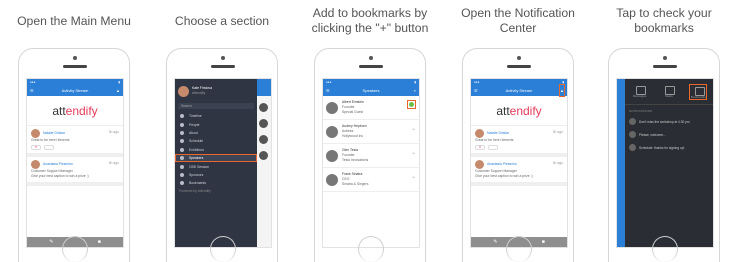  Describe the element at coordinates (216, 150) in the screenshot. I see `menu-item-exhibitors: Exhibitors` at that location.